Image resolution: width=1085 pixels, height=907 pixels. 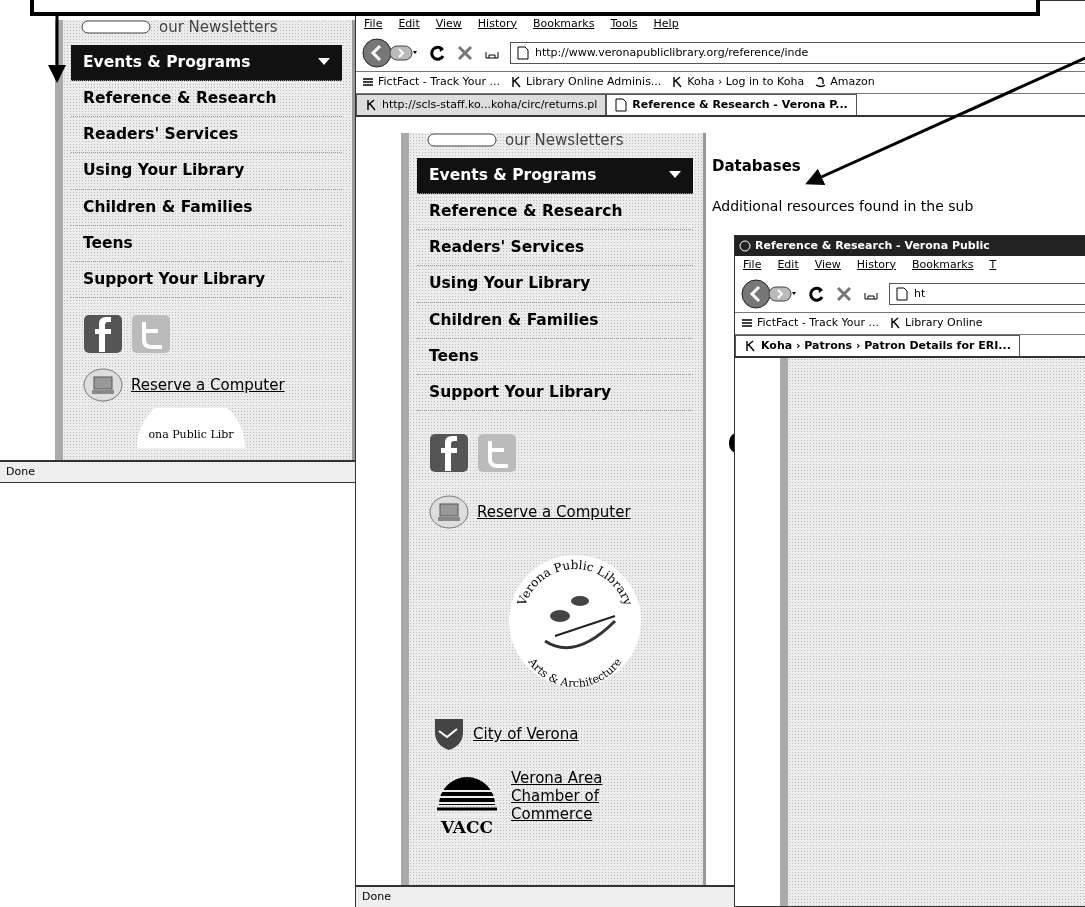 What do you see at coordinates (526, 734) in the screenshot?
I see `city-of-verona-link: City of Verona` at bounding box center [526, 734].